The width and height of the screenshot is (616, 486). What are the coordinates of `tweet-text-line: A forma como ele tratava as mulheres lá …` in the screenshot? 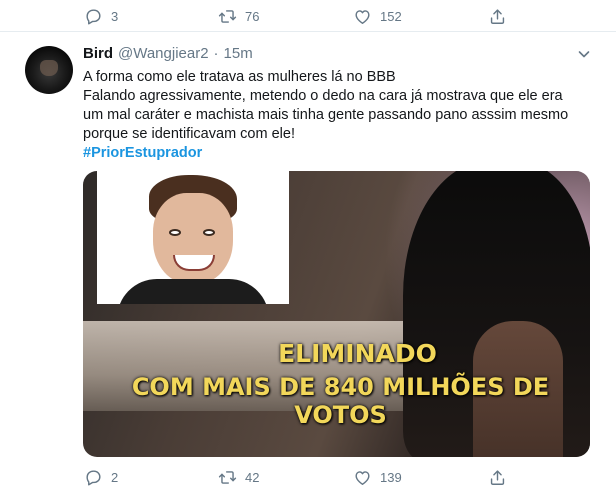 It's located at (239, 77).